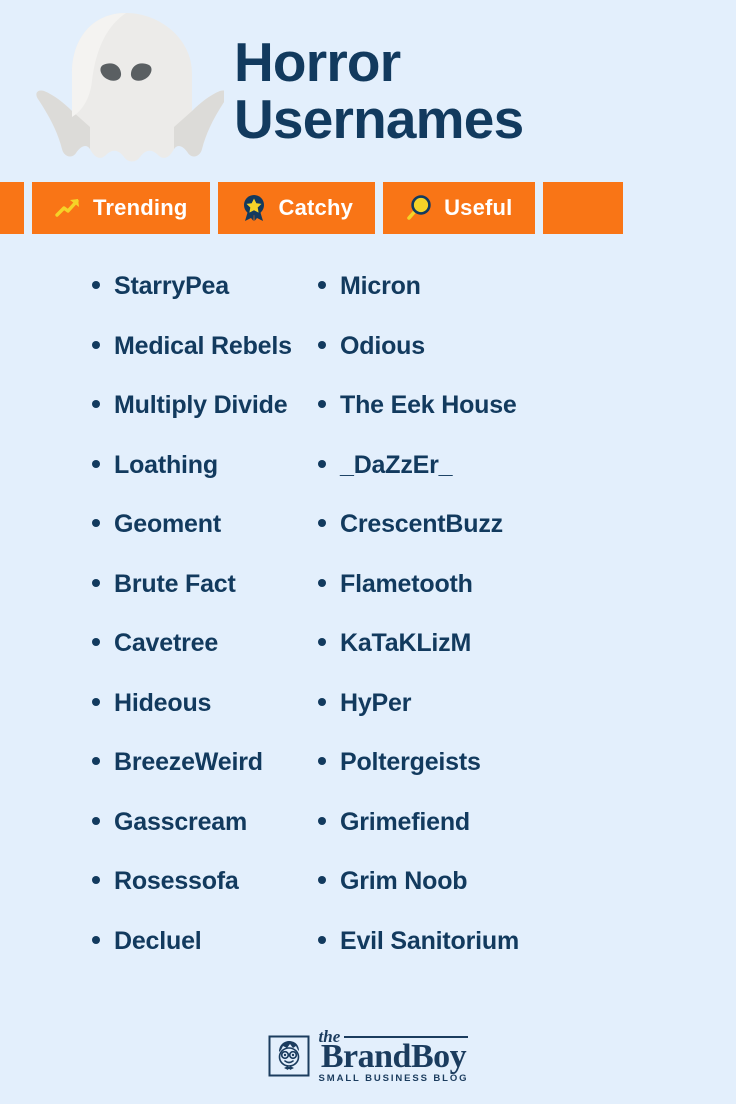 The image size is (736, 1104). I want to click on list-item: Multiply Divide, so click(199, 421).